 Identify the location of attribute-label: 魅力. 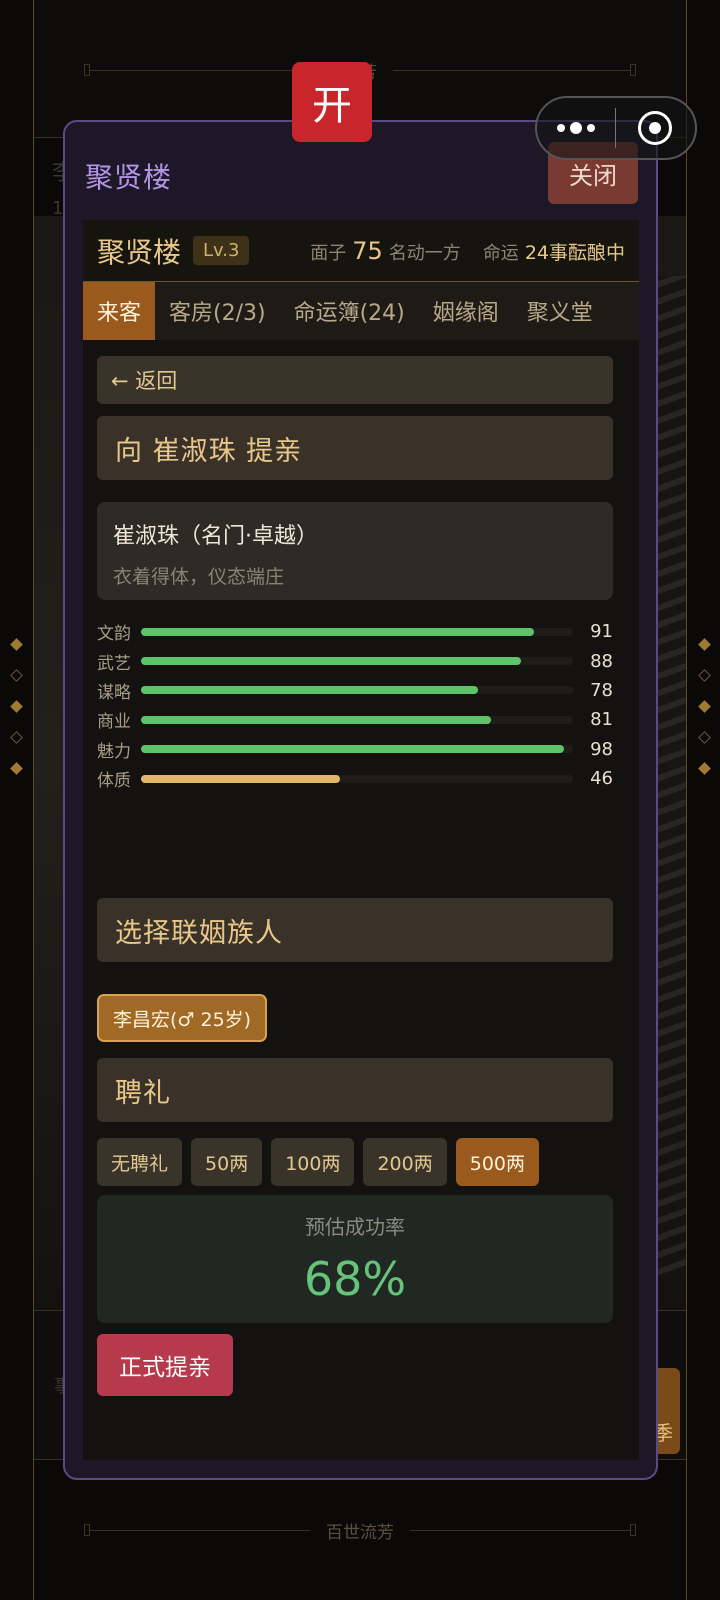
(114, 751).